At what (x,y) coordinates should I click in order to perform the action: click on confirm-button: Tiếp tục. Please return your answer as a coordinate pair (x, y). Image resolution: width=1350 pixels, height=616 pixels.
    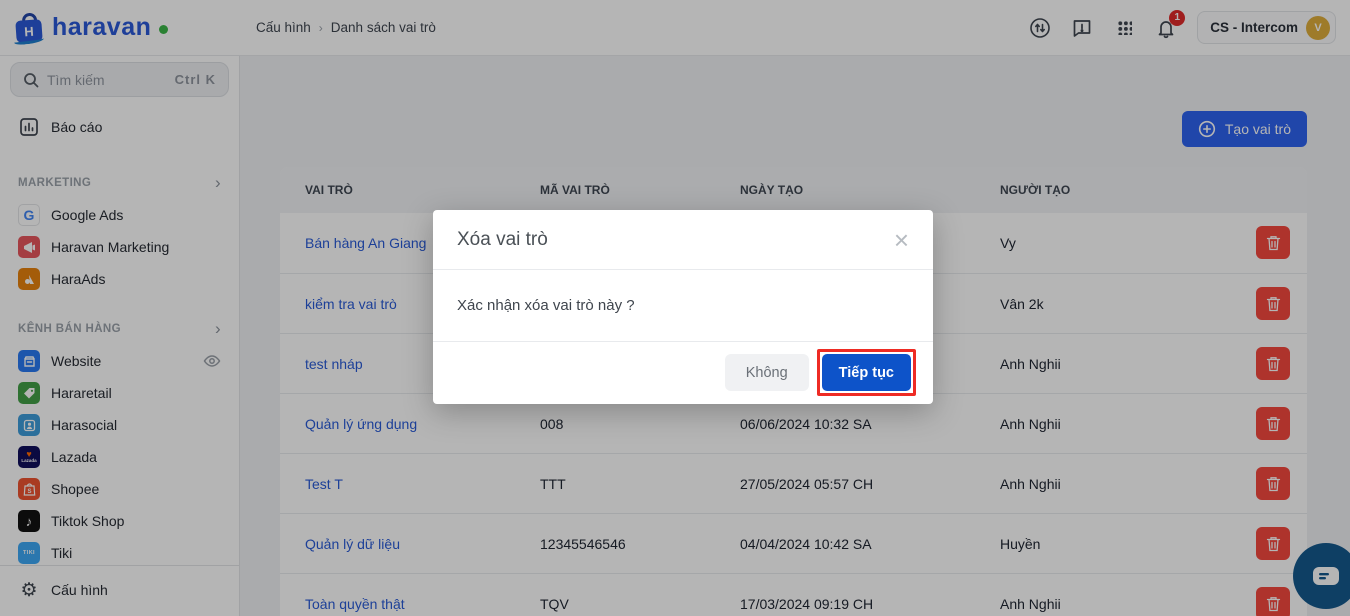
    Looking at the image, I should click on (866, 372).